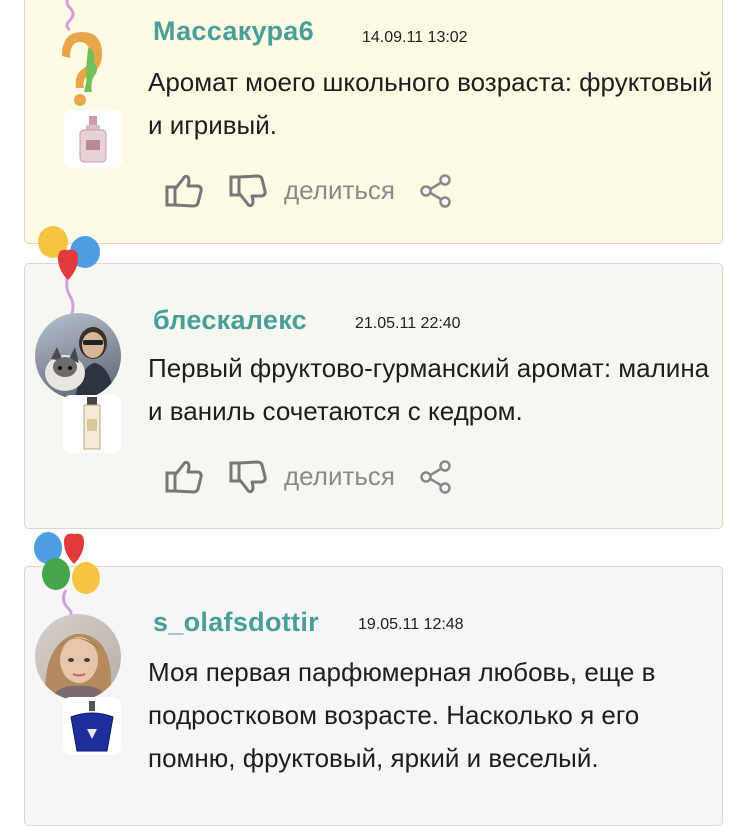 This screenshot has width=748, height=826. What do you see at coordinates (233, 31) in the screenshot?
I see `username-link: Массакура6` at bounding box center [233, 31].